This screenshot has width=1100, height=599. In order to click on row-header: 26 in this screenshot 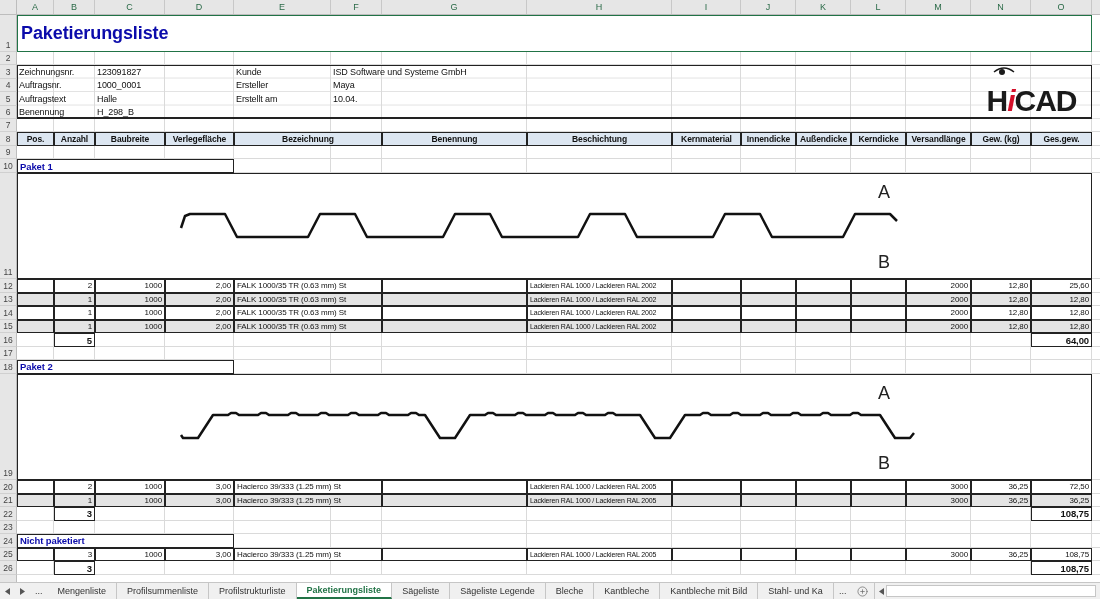, I will do `click(8, 568)`.